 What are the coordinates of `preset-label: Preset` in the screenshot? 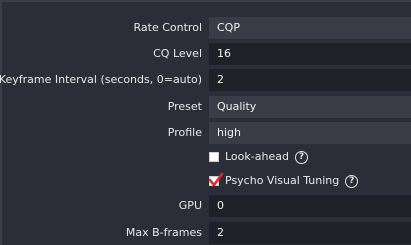 It's located at (184, 106).